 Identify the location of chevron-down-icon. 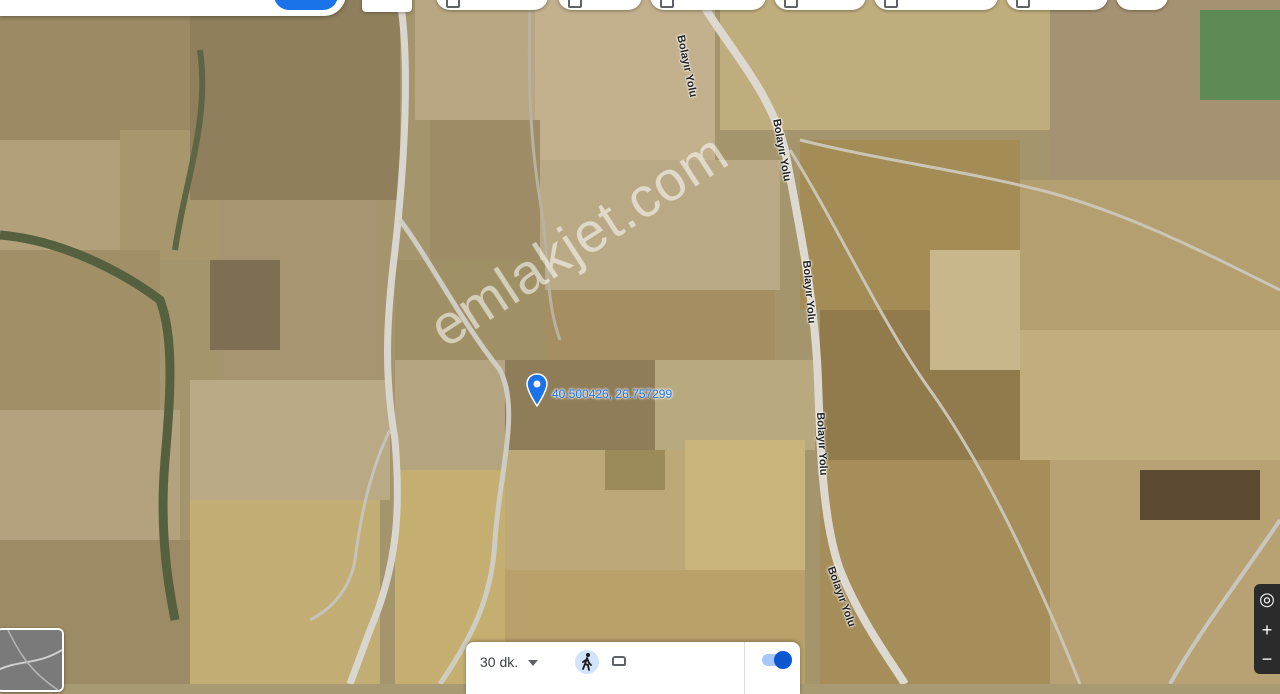
(533, 663).